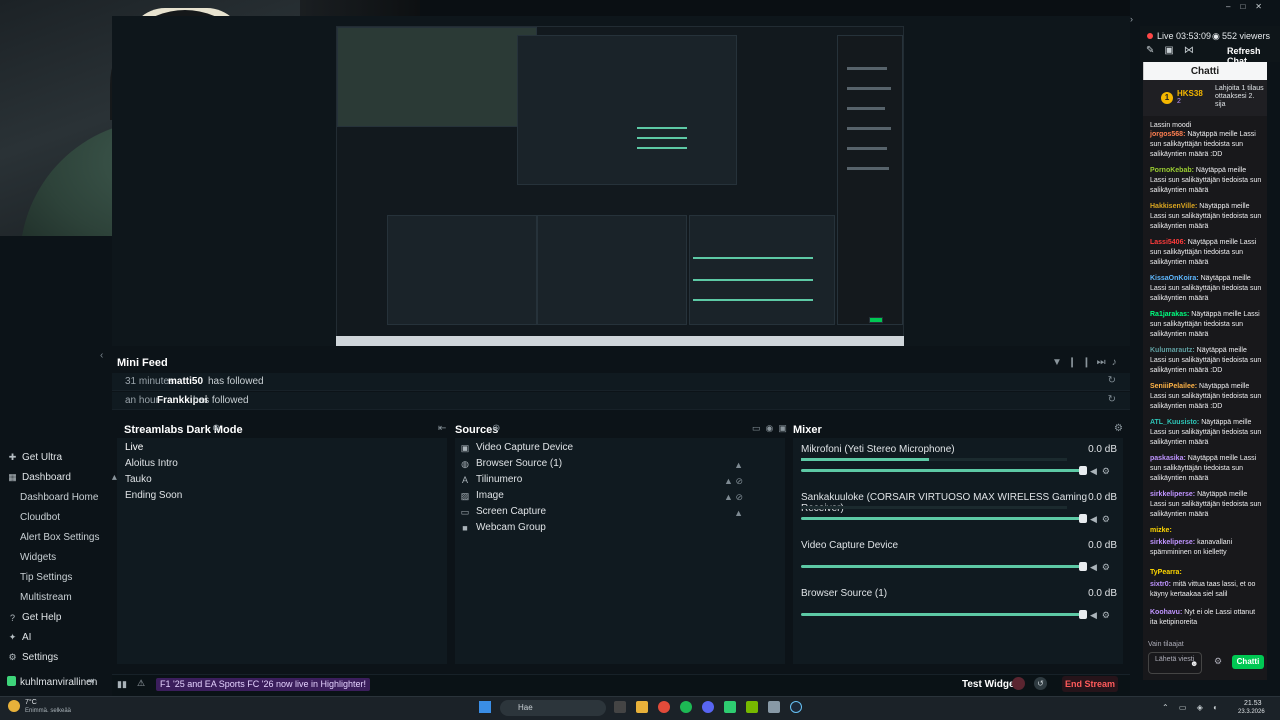 The image size is (1280, 720). Describe the element at coordinates (553, 708) in the screenshot. I see `taskbar-search: Hae` at that location.